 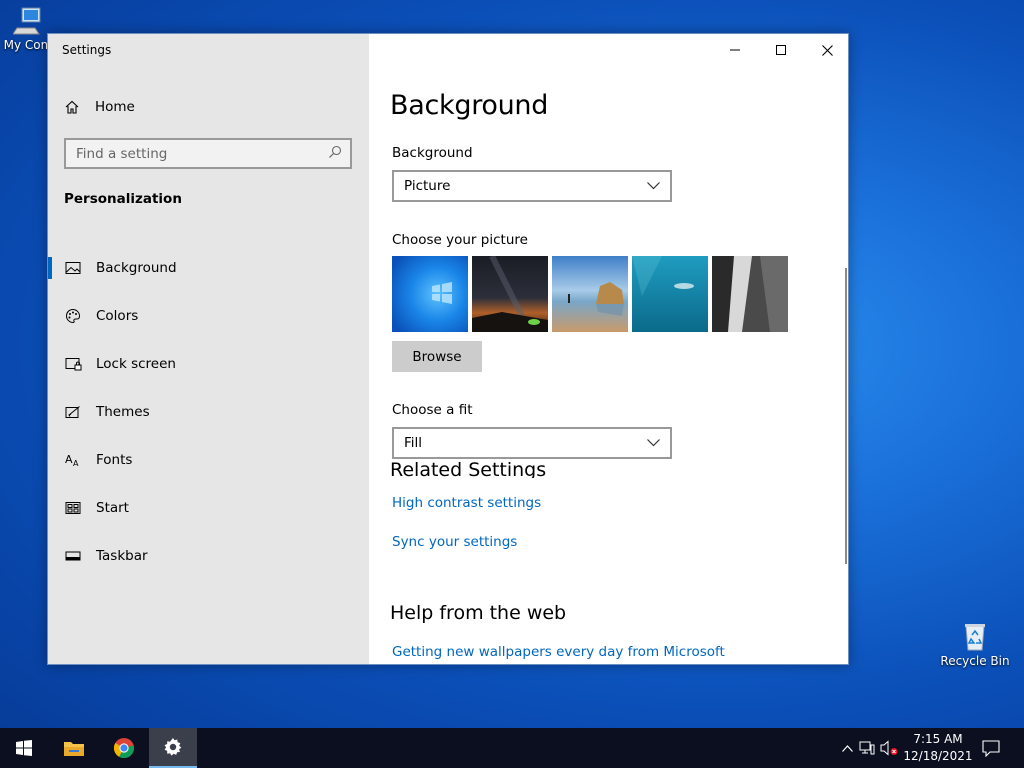 I want to click on maximize-icon, so click(x=781, y=50).